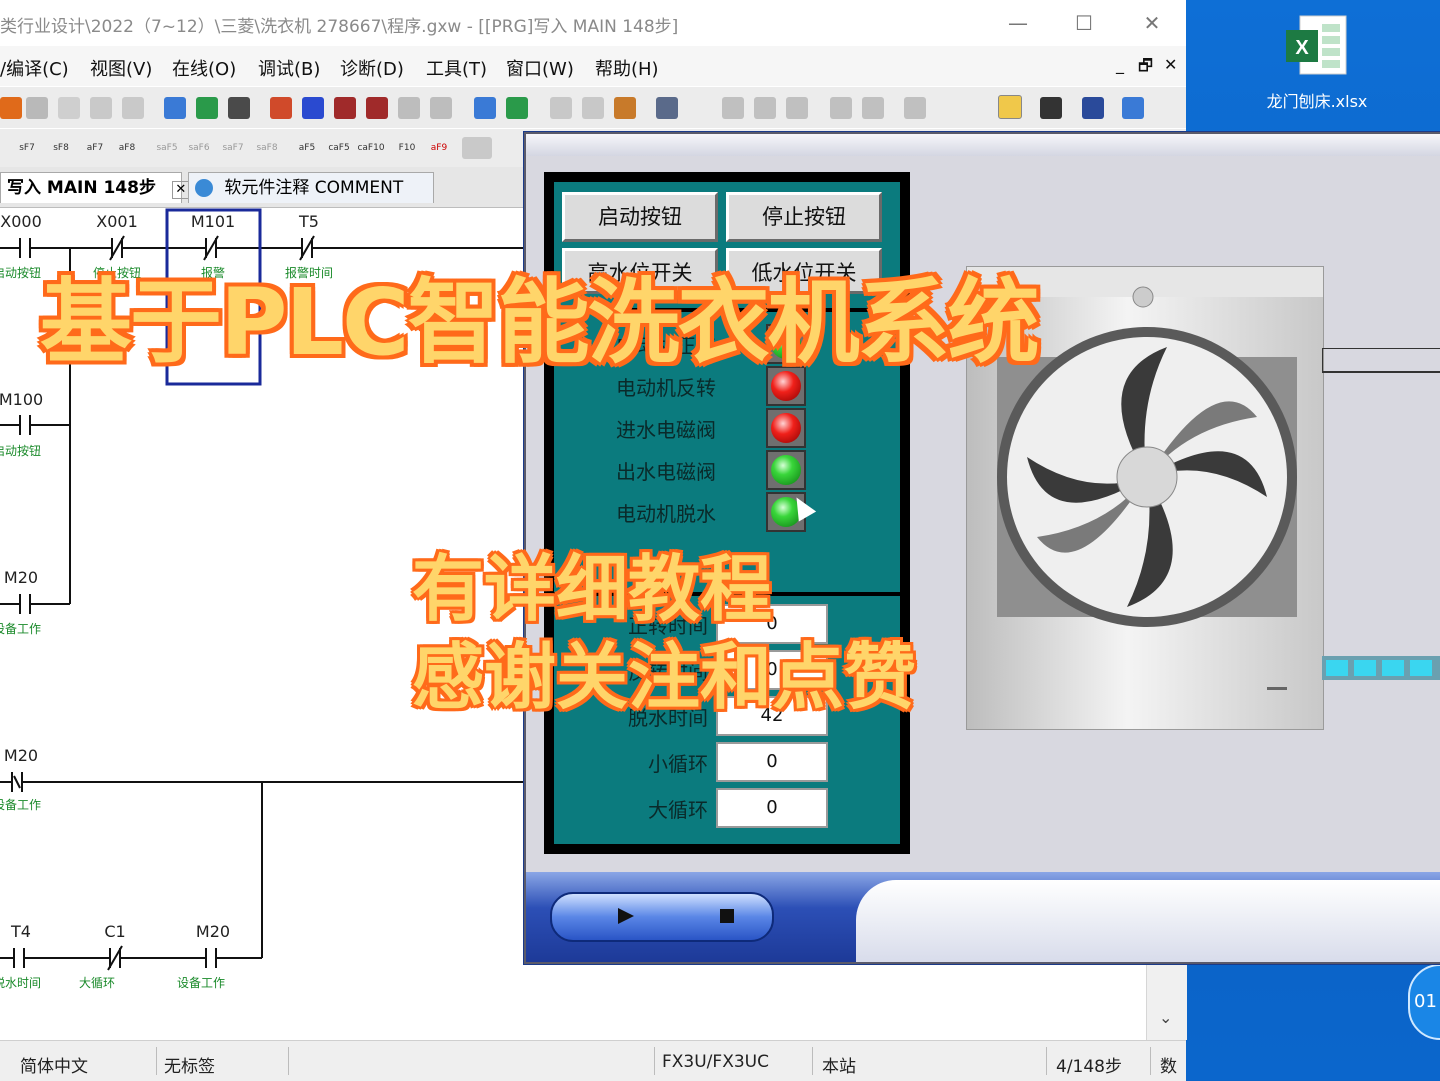  What do you see at coordinates (409, 108) in the screenshot?
I see `remote-icon` at bounding box center [409, 108].